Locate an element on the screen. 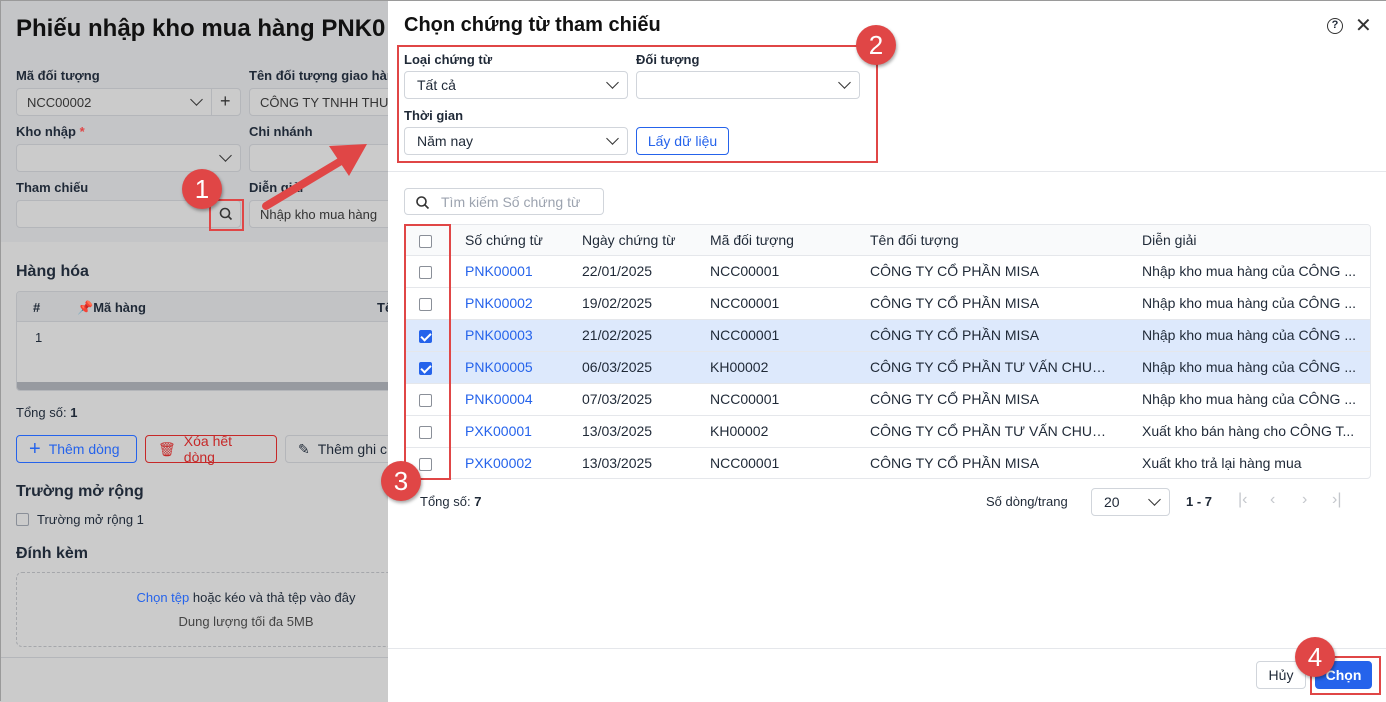 This screenshot has width=1386, height=702. dien-giai-label: Diễn giải is located at coordinates (276, 187).